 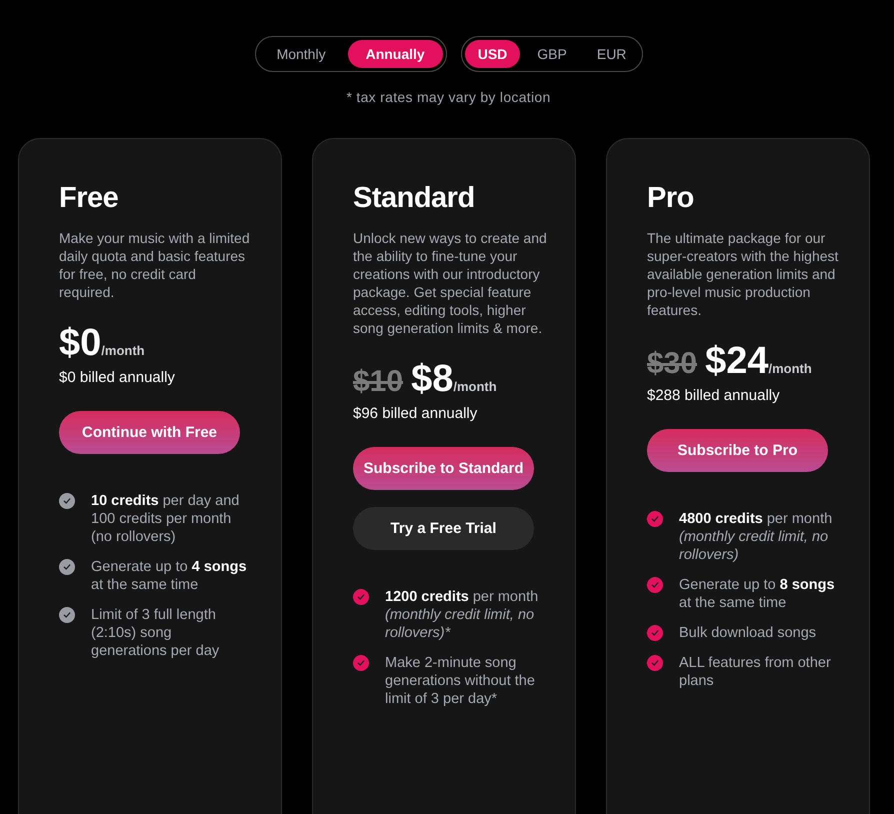 What do you see at coordinates (492, 54) in the screenshot?
I see `currency-option: USD` at bounding box center [492, 54].